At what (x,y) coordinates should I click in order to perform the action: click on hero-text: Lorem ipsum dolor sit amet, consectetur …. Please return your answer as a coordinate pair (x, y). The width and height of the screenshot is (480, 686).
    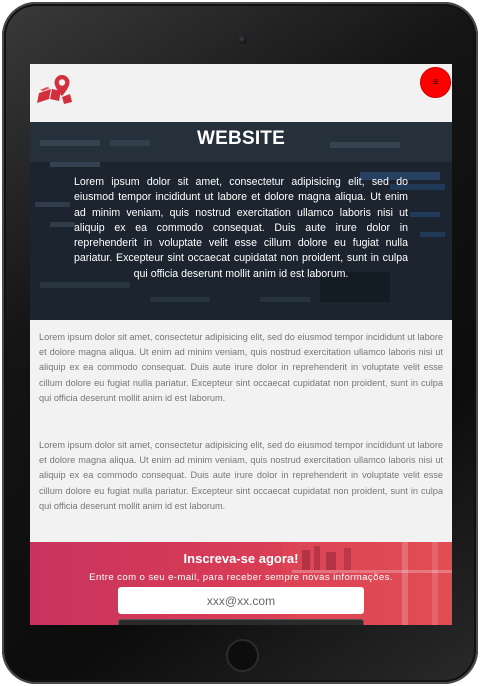
    Looking at the image, I should click on (241, 228).